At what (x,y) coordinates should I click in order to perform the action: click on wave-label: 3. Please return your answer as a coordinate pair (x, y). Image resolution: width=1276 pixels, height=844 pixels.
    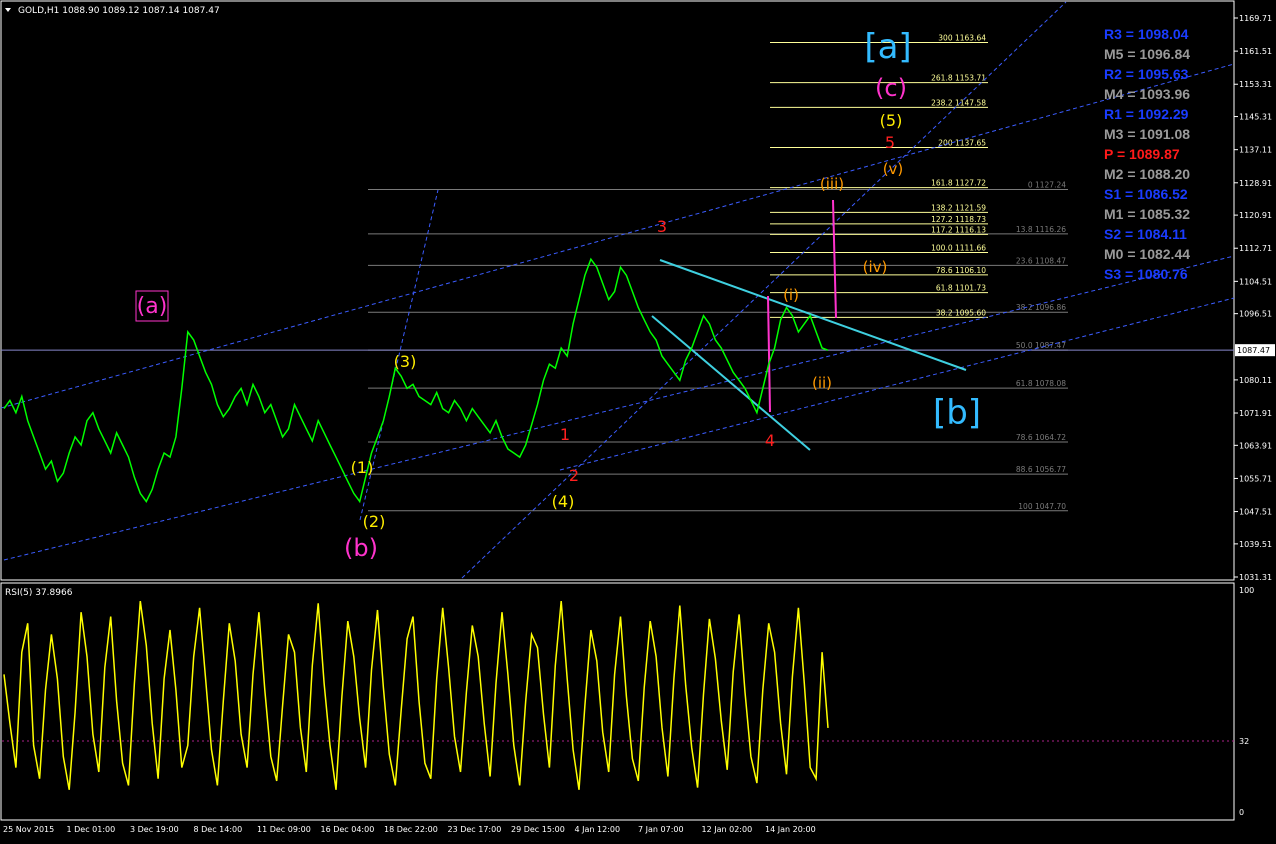
    Looking at the image, I should click on (662, 226).